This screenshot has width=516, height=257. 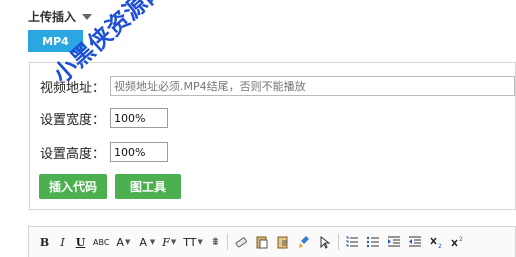 I want to click on eraser-icon, so click(x=241, y=242).